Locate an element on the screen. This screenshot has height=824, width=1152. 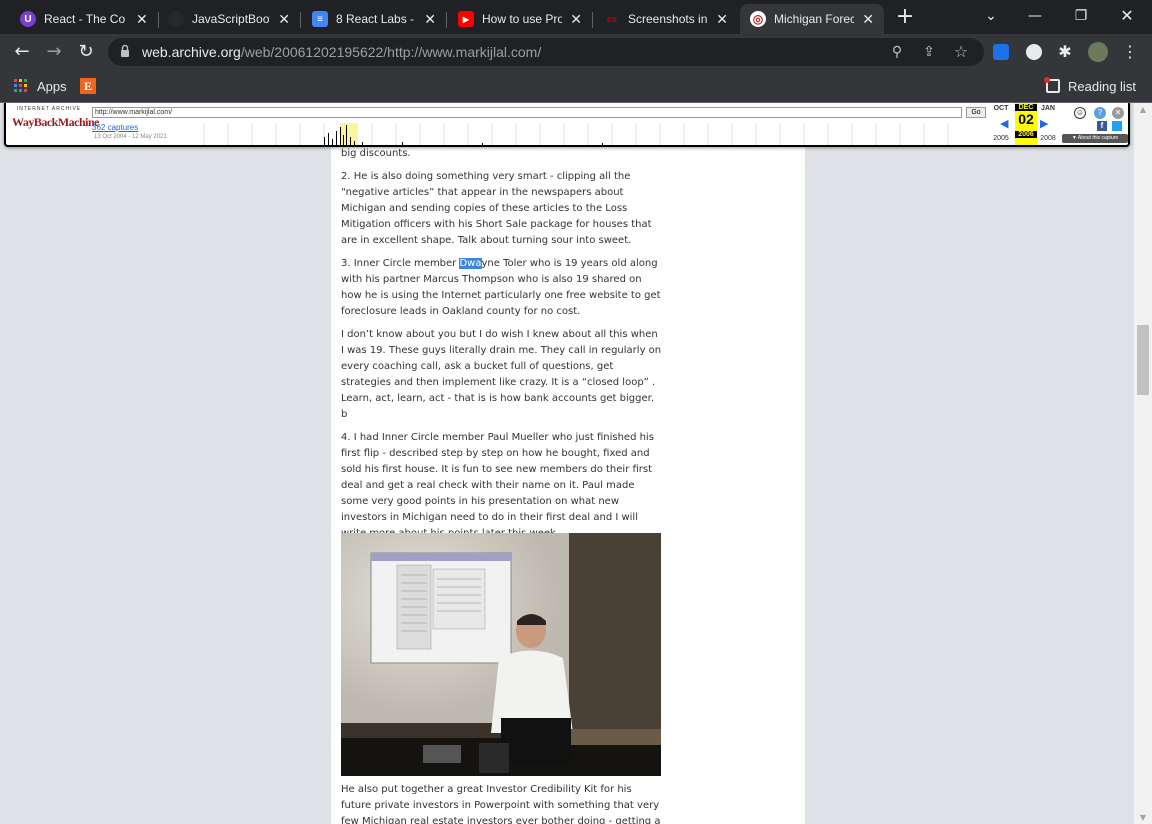
bookmark-star-icon: ☆ is located at coordinates (961, 52).